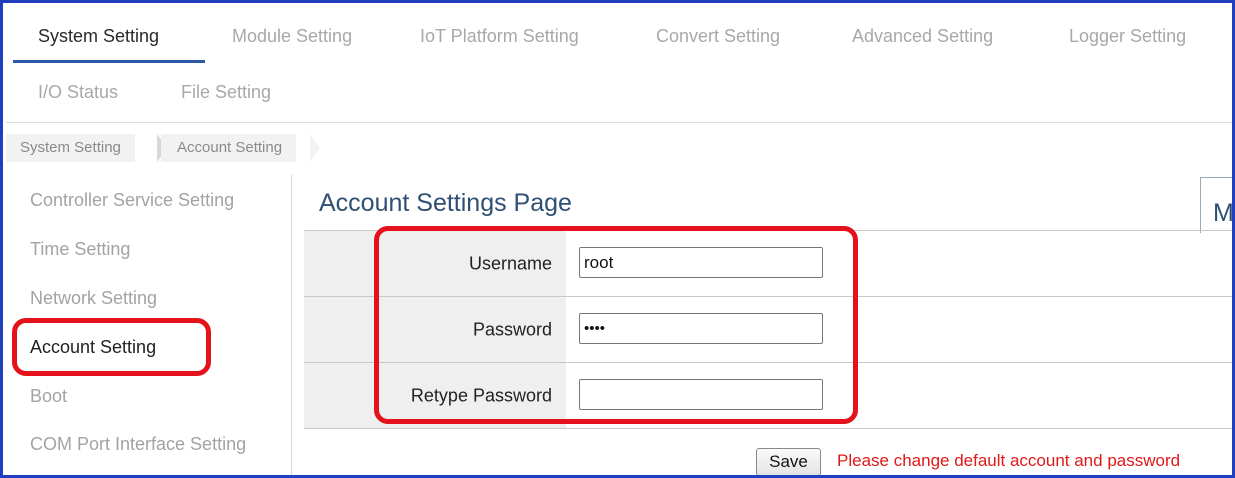 The height and width of the screenshot is (478, 1235). Describe the element at coordinates (701, 328) in the screenshot. I see `password-input: ••••` at that location.